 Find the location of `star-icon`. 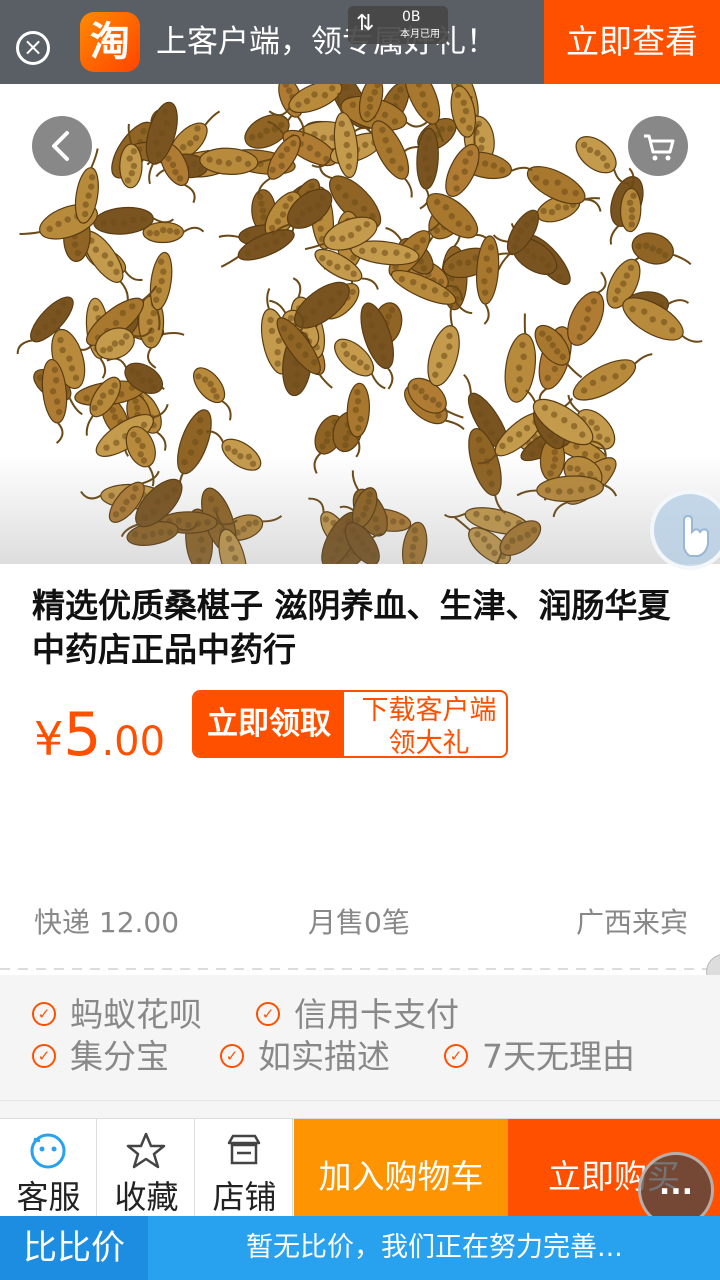

star-icon is located at coordinates (146, 1150).